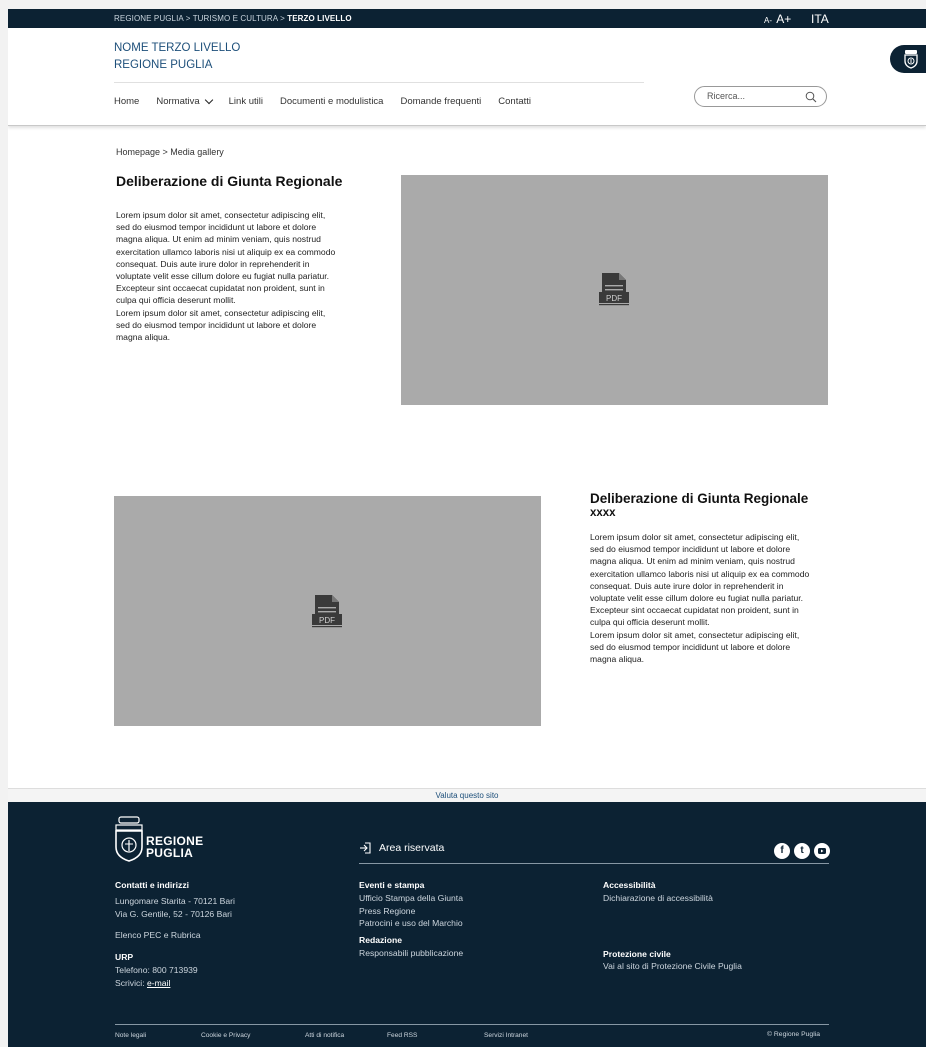 The width and height of the screenshot is (926, 1047). I want to click on youtube-icon, so click(822, 851).